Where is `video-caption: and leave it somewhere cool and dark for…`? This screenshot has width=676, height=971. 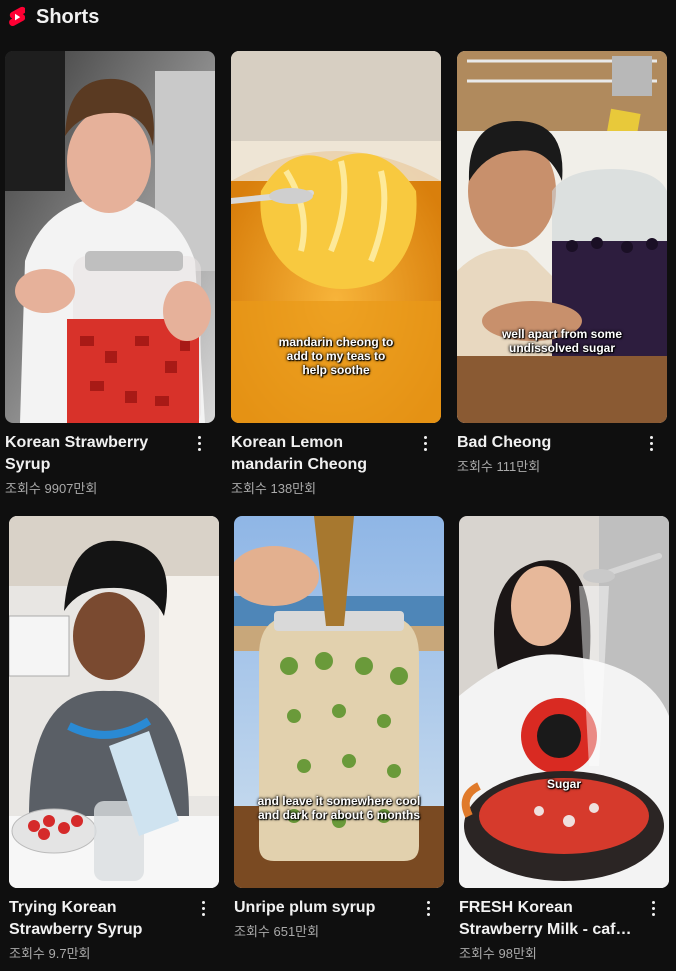 video-caption: and leave it somewhere cool and dark for… is located at coordinates (339, 808).